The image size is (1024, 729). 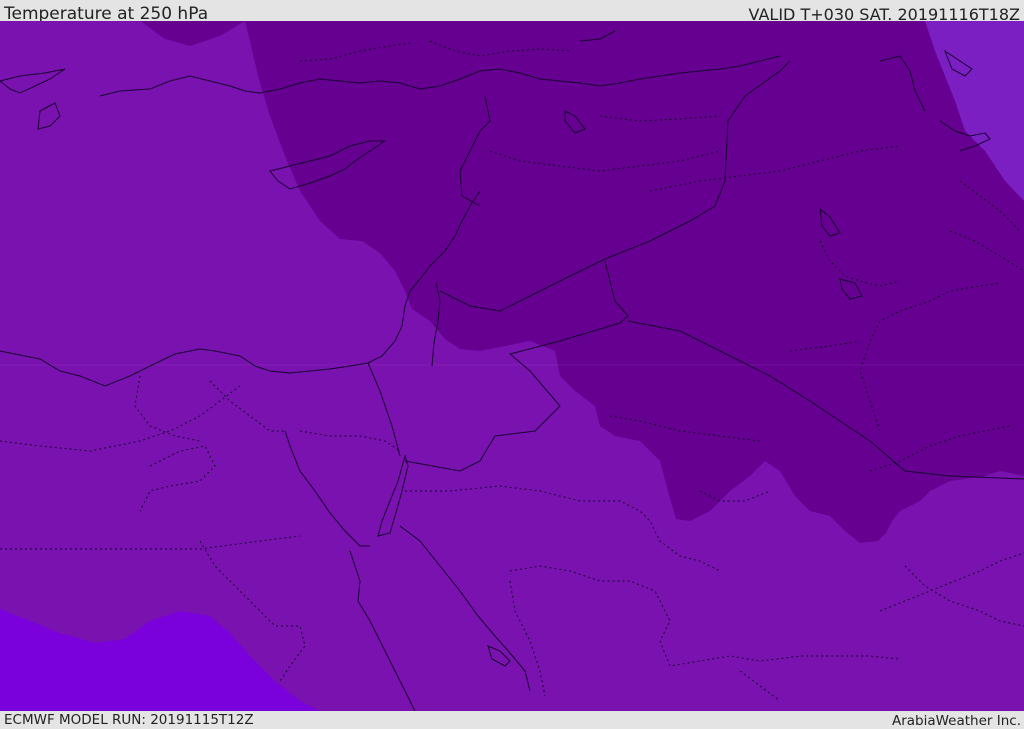 What do you see at coordinates (956, 721) in the screenshot?
I see `credit: ArabiaWeather Inc.` at bounding box center [956, 721].